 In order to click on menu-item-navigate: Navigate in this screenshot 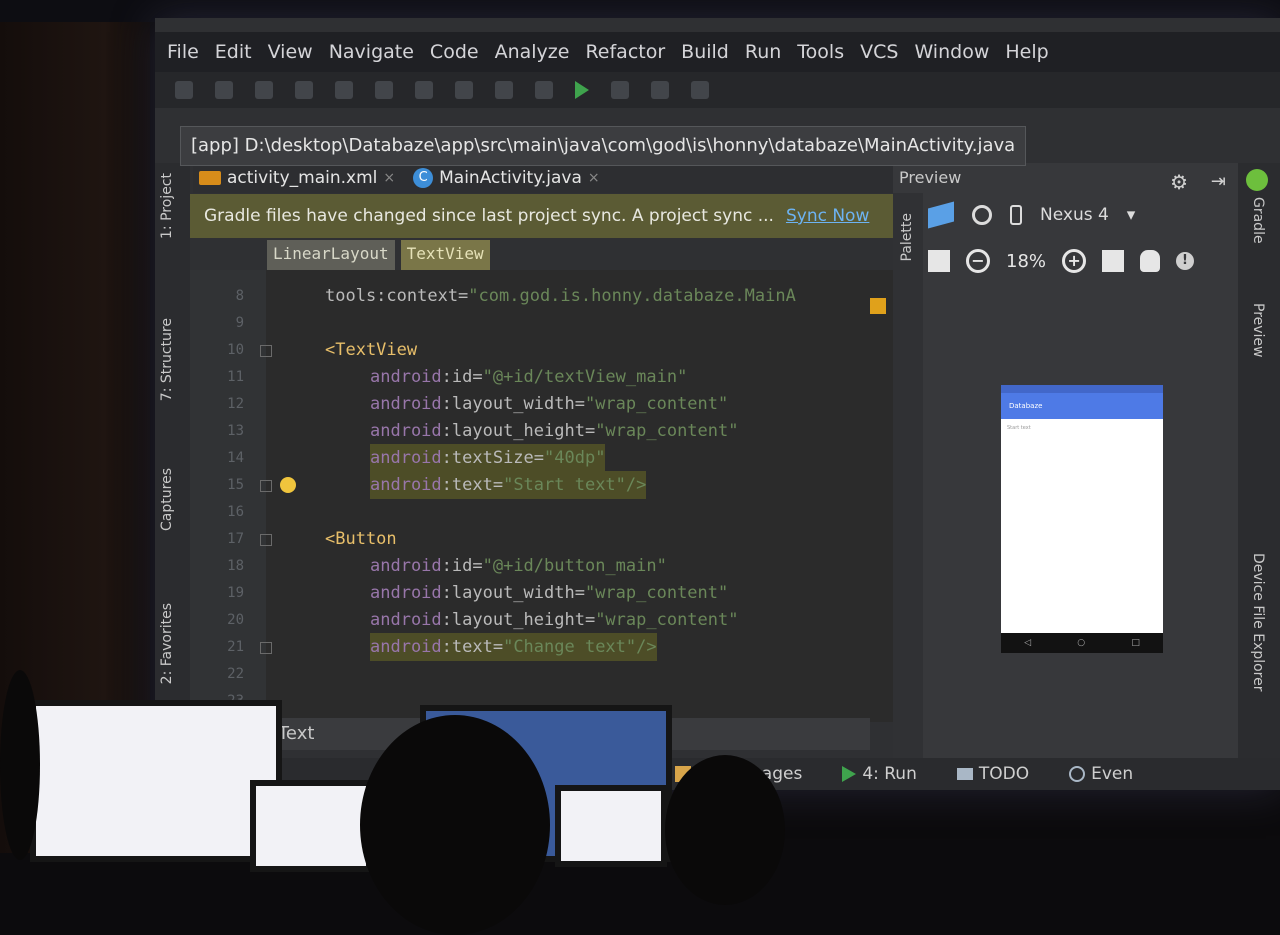, I will do `click(371, 52)`.